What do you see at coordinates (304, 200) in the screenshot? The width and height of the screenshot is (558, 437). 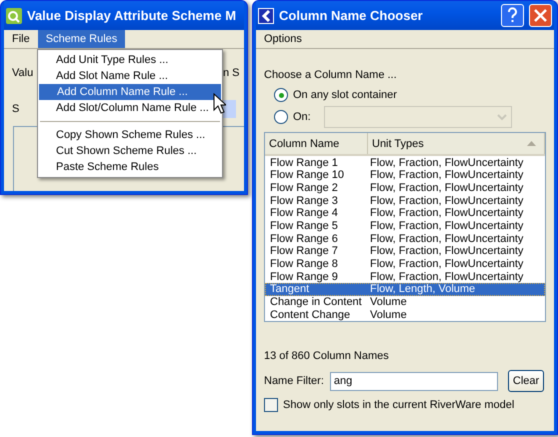 I see `table-cell-text: Flow Range 3` at bounding box center [304, 200].